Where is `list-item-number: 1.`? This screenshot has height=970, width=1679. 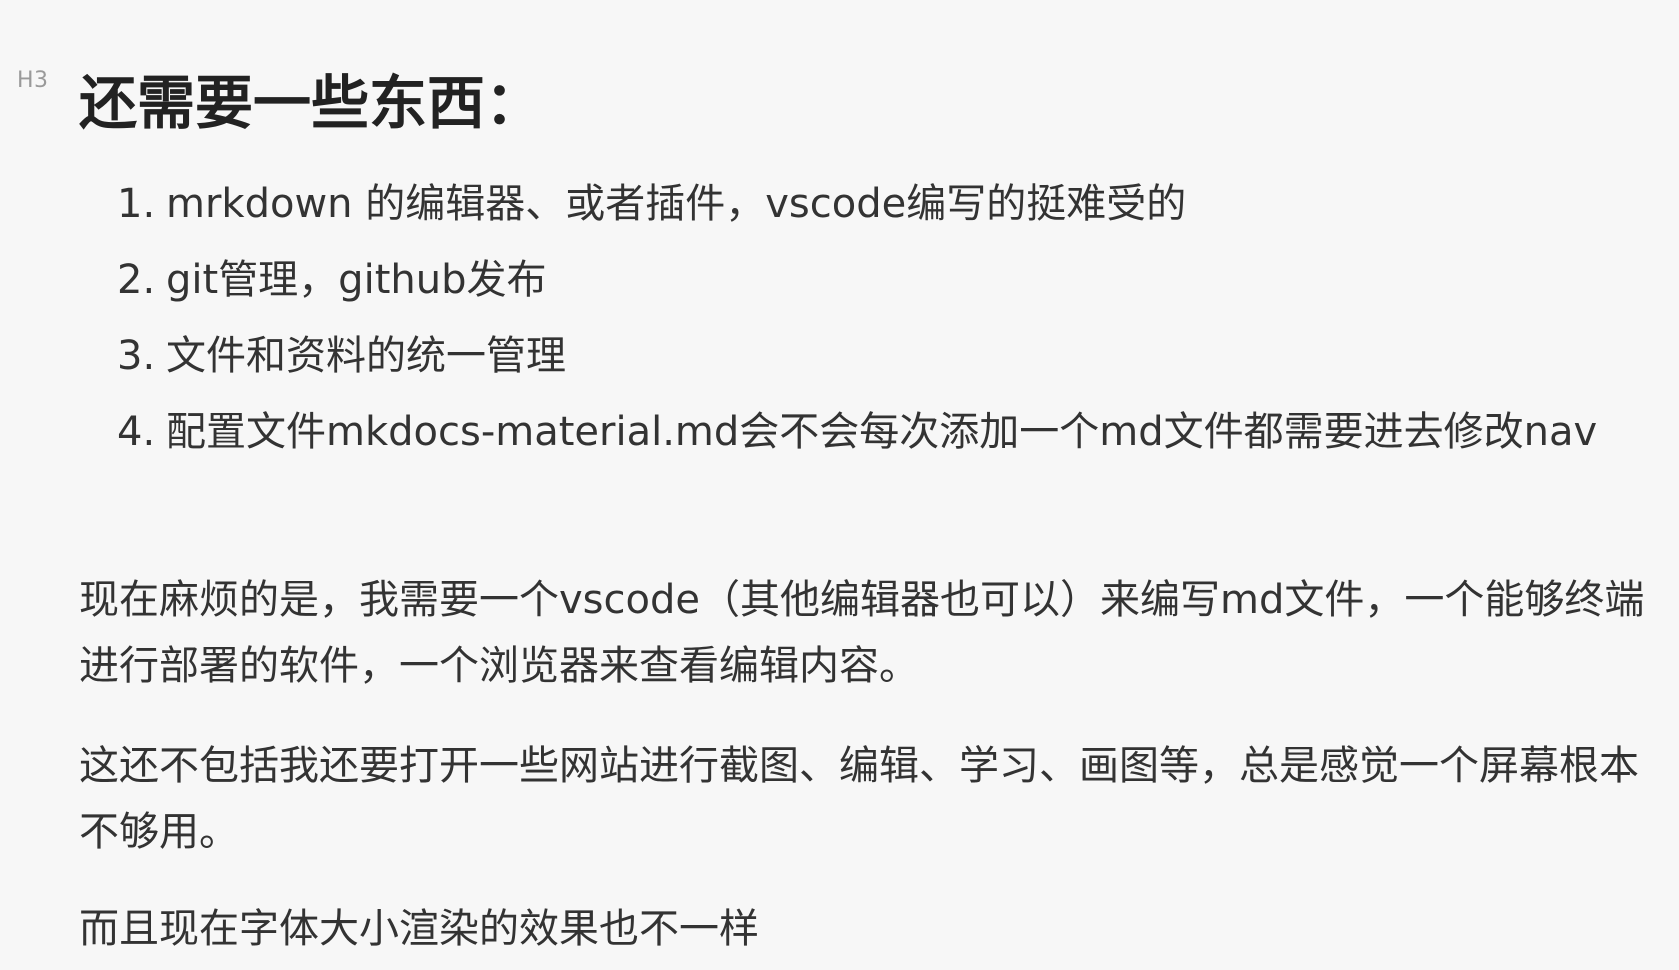 list-item-number: 1. is located at coordinates (136, 204).